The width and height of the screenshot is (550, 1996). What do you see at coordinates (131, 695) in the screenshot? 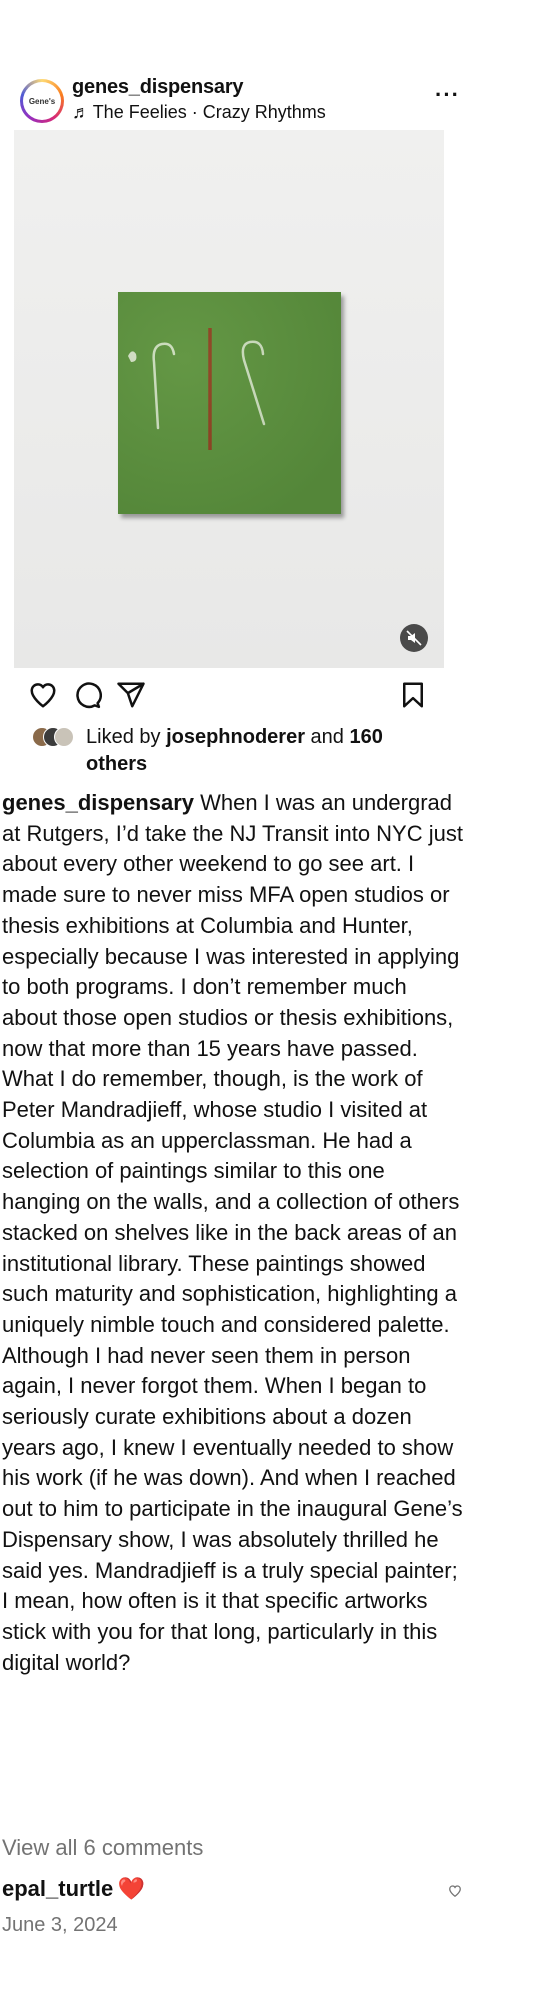
I see `share-icon` at bounding box center [131, 695].